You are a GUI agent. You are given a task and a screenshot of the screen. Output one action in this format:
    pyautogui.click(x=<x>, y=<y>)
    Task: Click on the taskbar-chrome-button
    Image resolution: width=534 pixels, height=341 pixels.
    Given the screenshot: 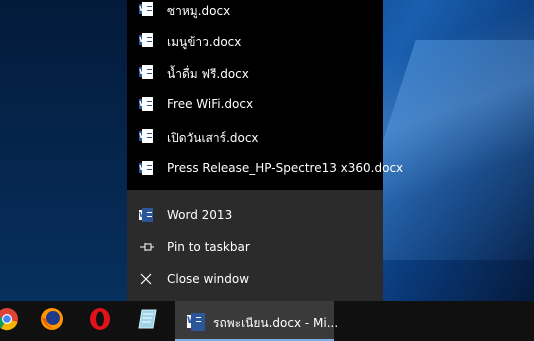 What is the action you would take?
    pyautogui.click(x=14, y=321)
    